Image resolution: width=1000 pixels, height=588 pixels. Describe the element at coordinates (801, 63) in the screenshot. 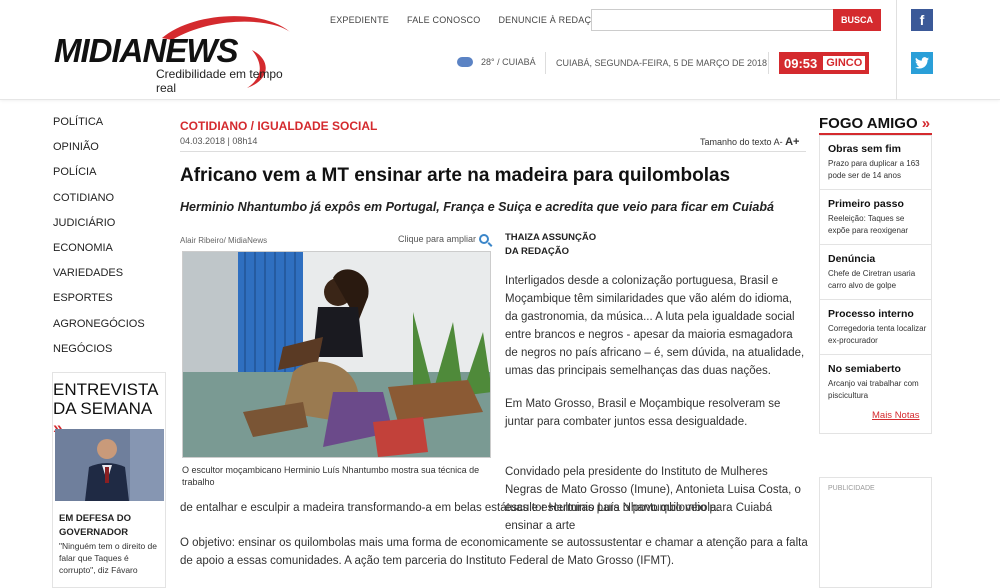

I see `clock-time: 09:53` at that location.